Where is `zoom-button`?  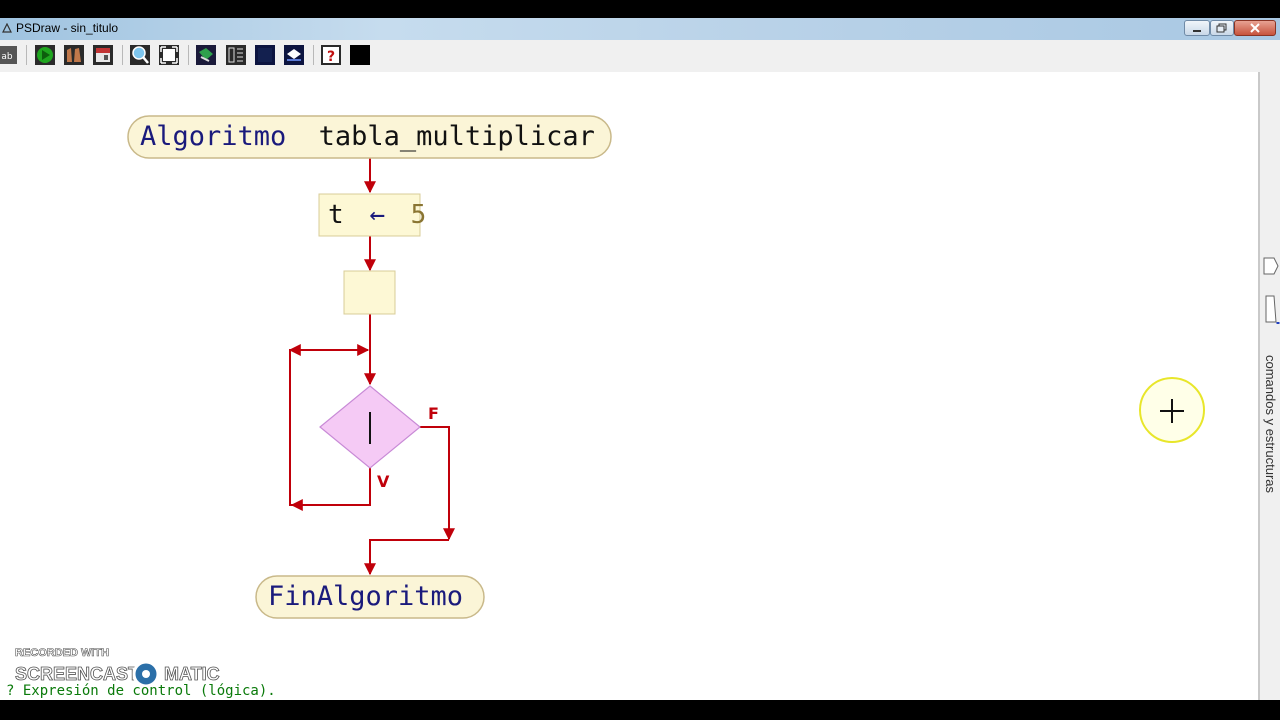 zoom-button is located at coordinates (140, 55).